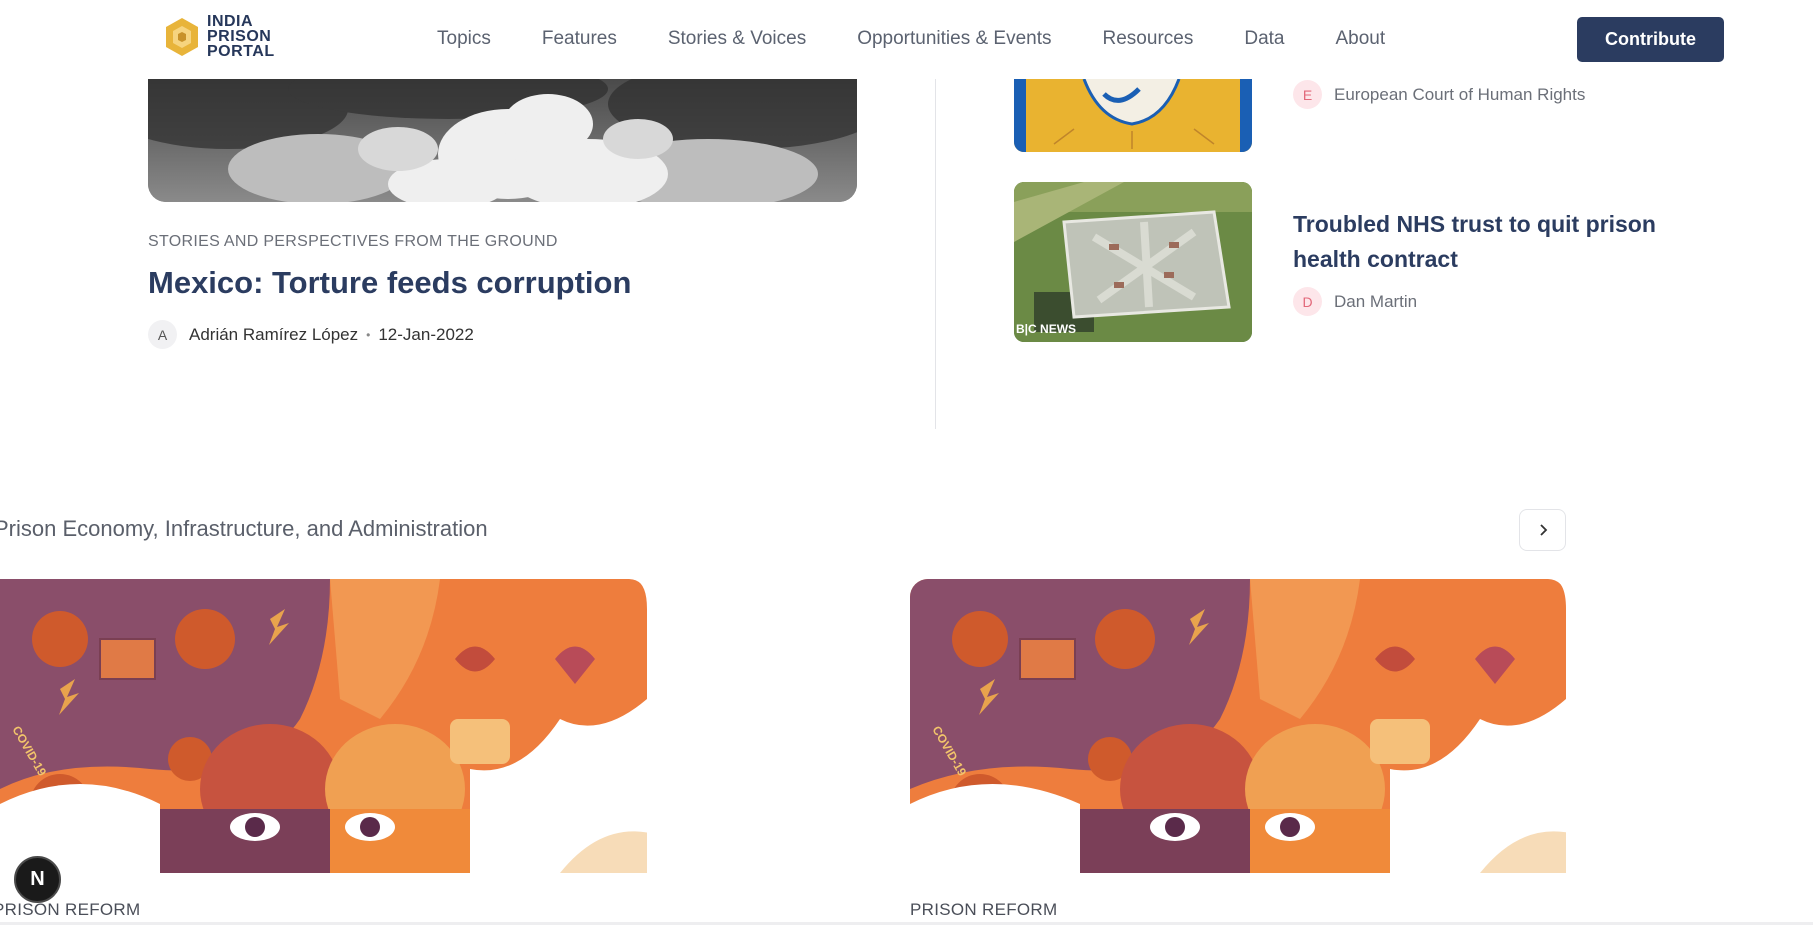 This screenshot has height=925, width=1813. I want to click on section-next-button, so click(1542, 530).